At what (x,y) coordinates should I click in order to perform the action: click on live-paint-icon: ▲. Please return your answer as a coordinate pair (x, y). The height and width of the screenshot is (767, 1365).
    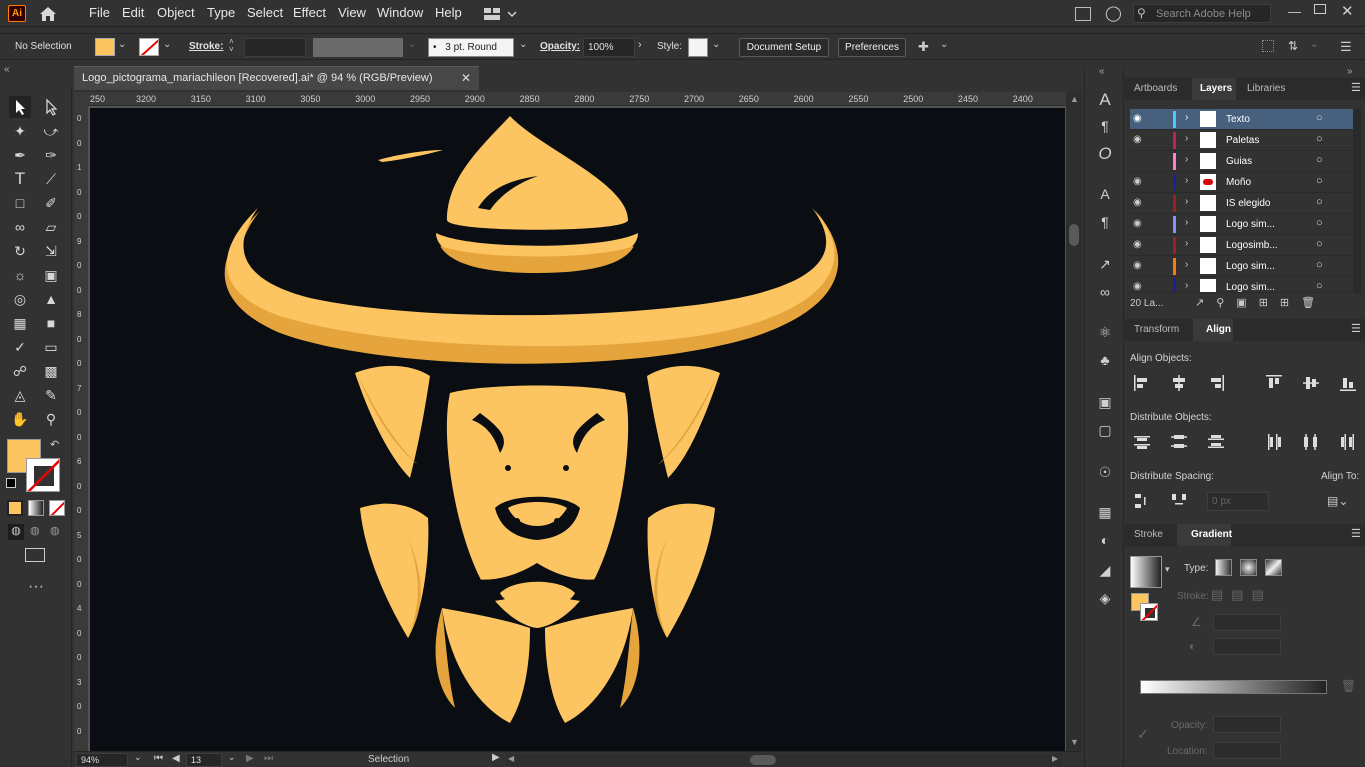
    Looking at the image, I should click on (51, 299).